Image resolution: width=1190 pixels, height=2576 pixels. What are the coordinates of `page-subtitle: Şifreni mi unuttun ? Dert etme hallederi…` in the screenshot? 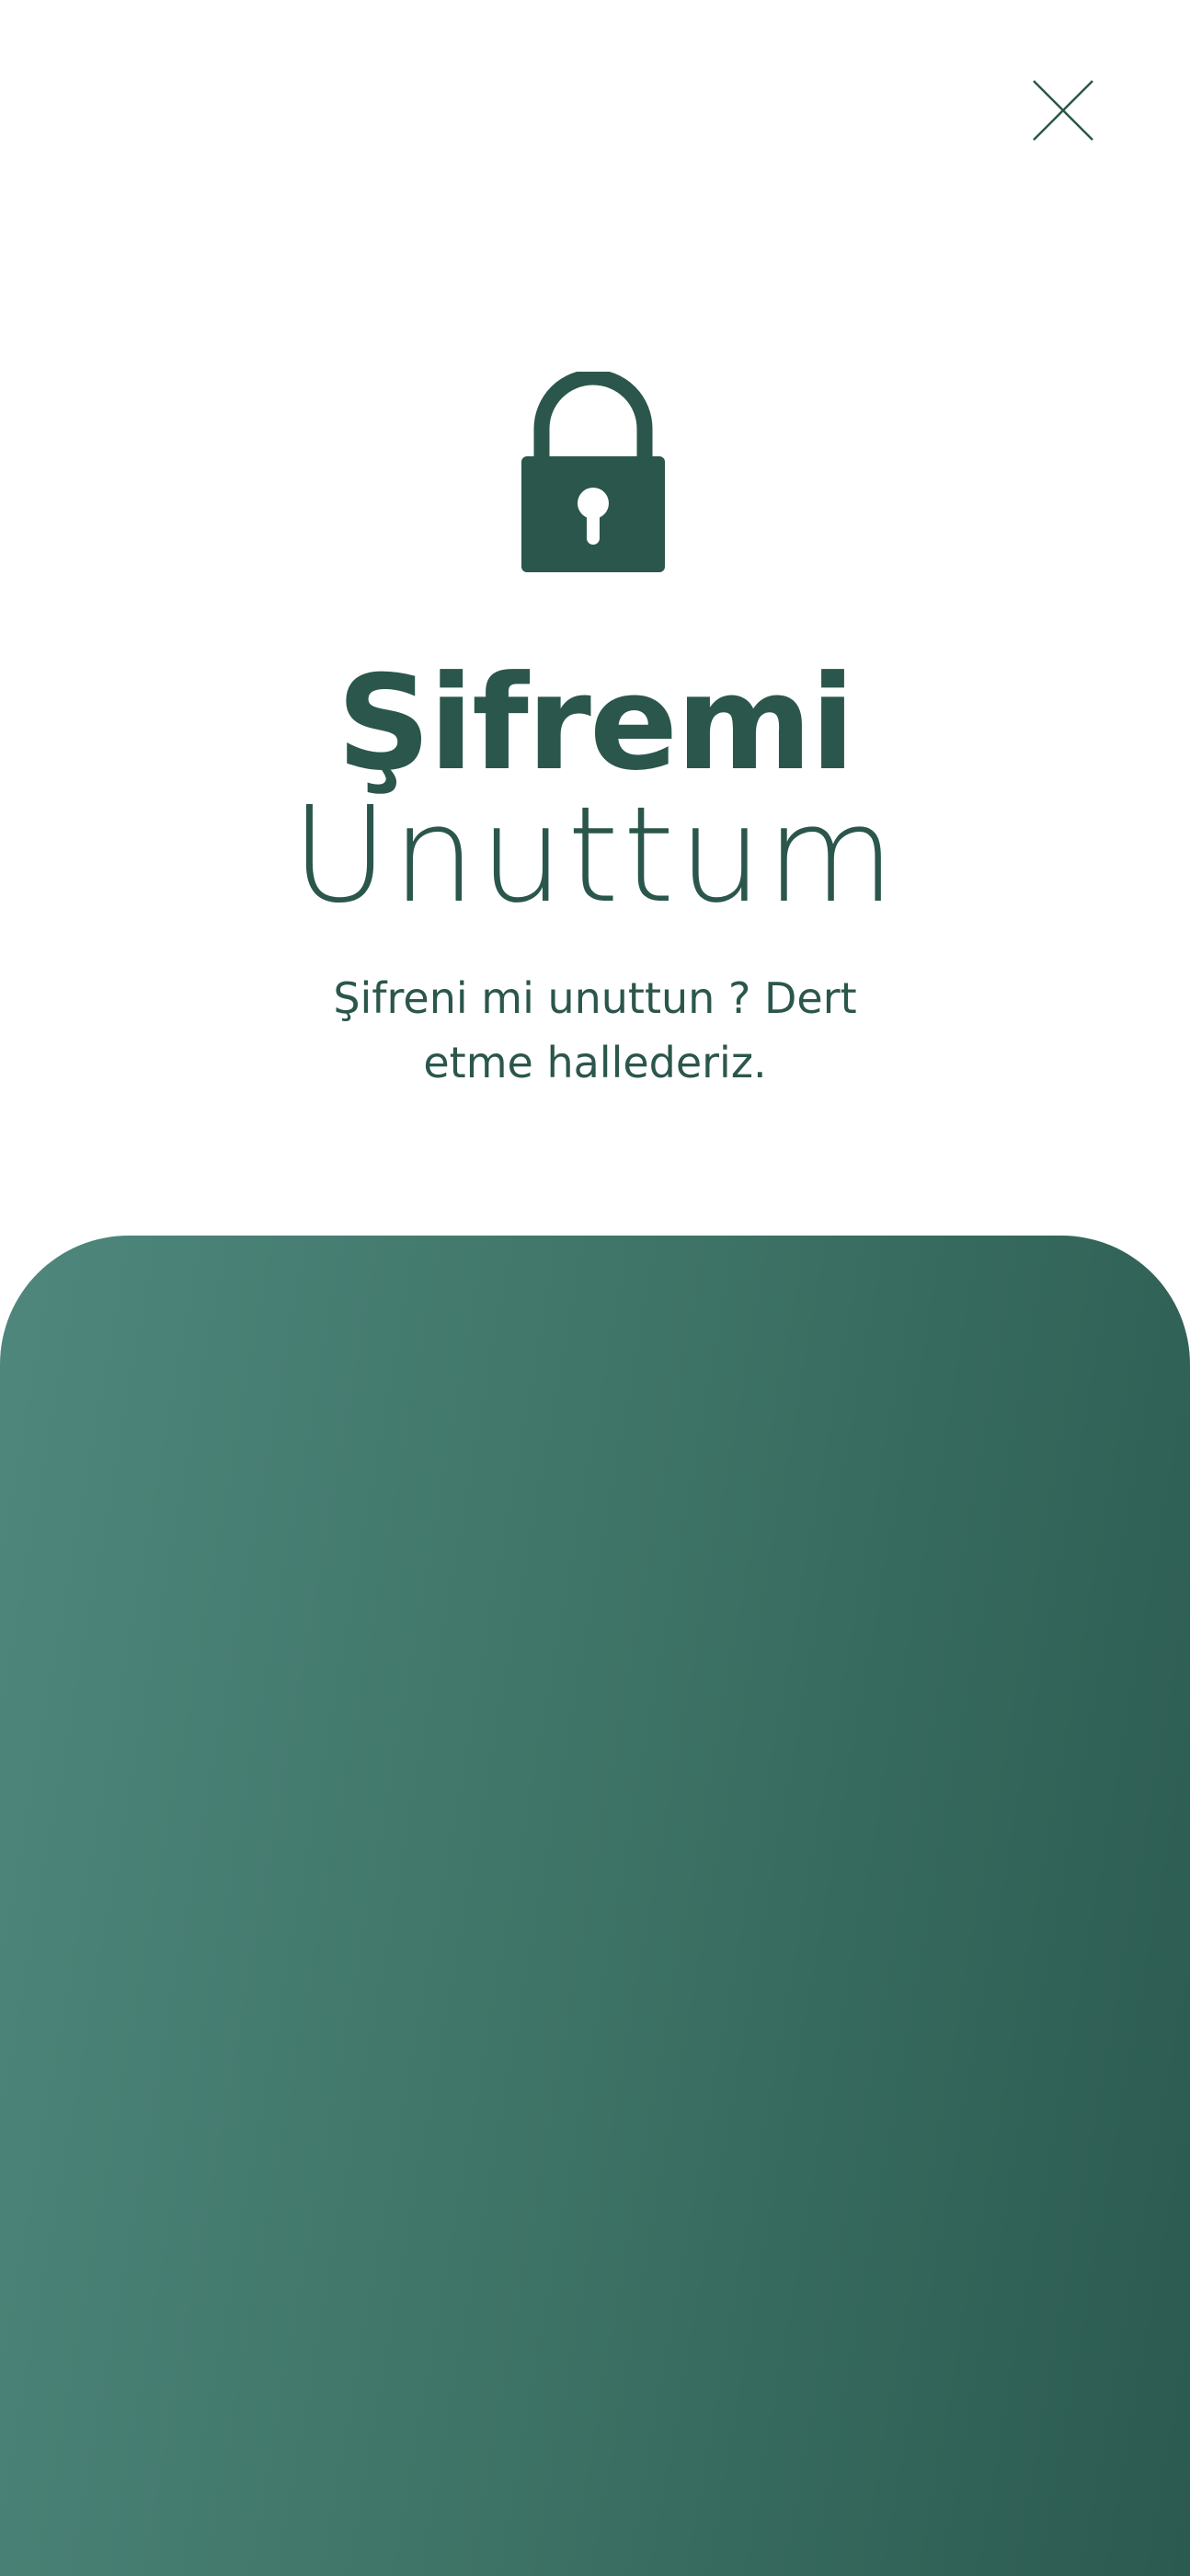 It's located at (595, 1030).